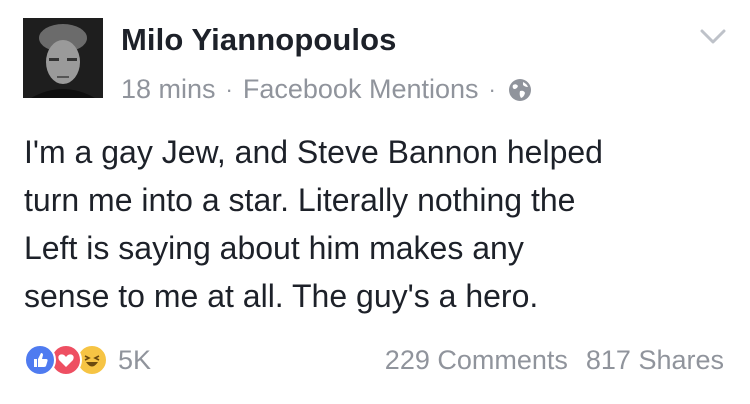 The width and height of the screenshot is (750, 404). Describe the element at coordinates (520, 90) in the screenshot. I see `globe-icon` at that location.